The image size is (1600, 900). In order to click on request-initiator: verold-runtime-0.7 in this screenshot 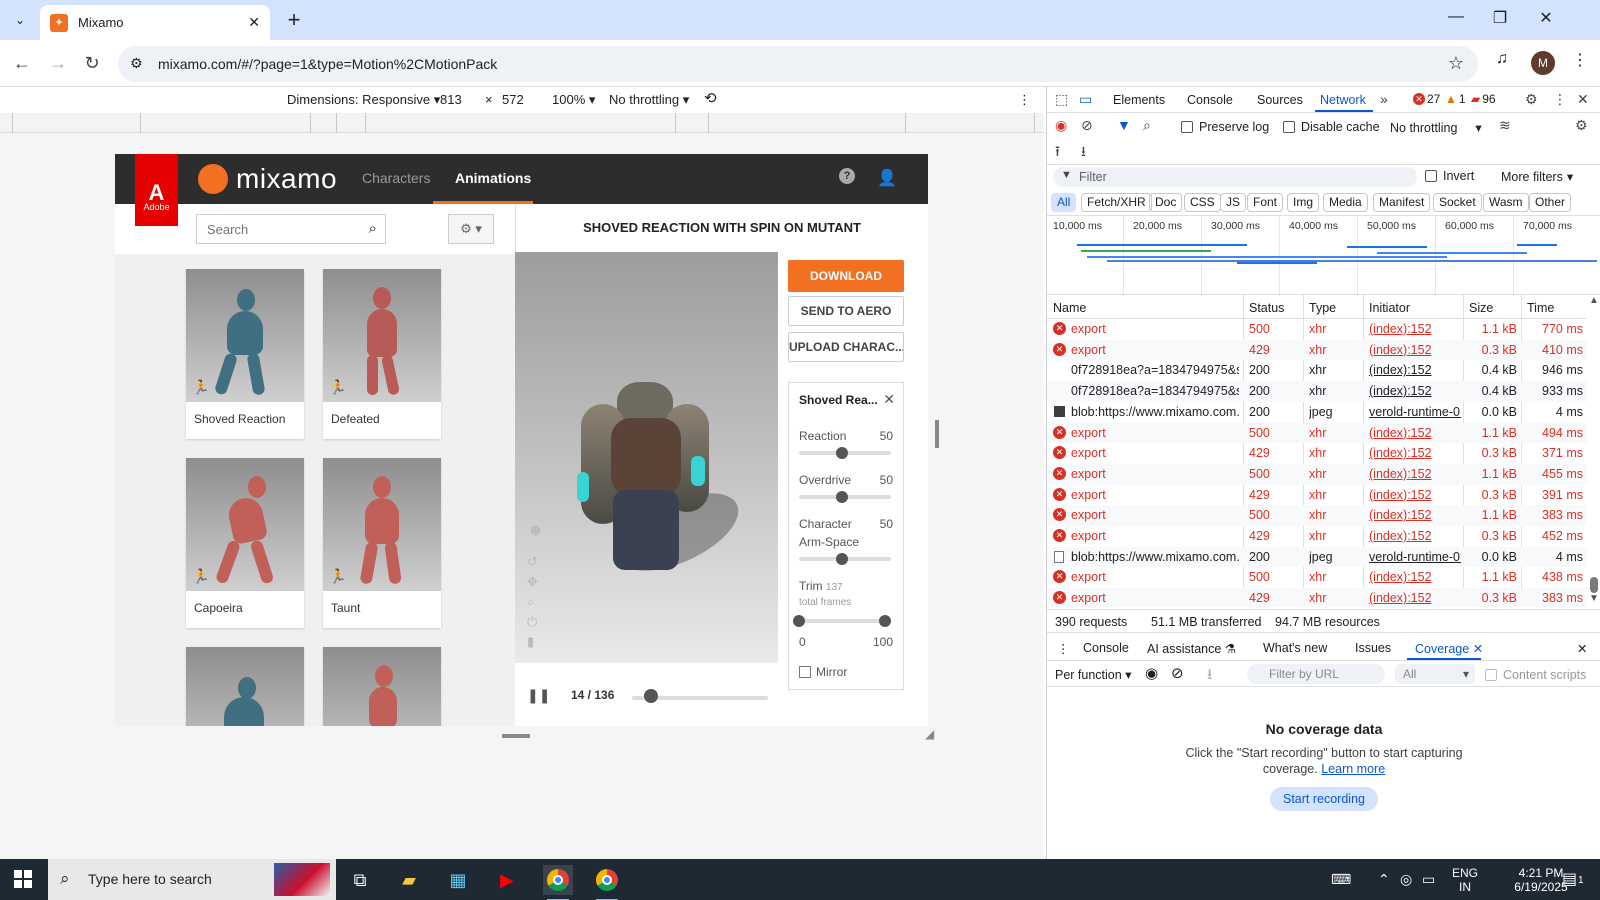, I will do `click(1415, 557)`.